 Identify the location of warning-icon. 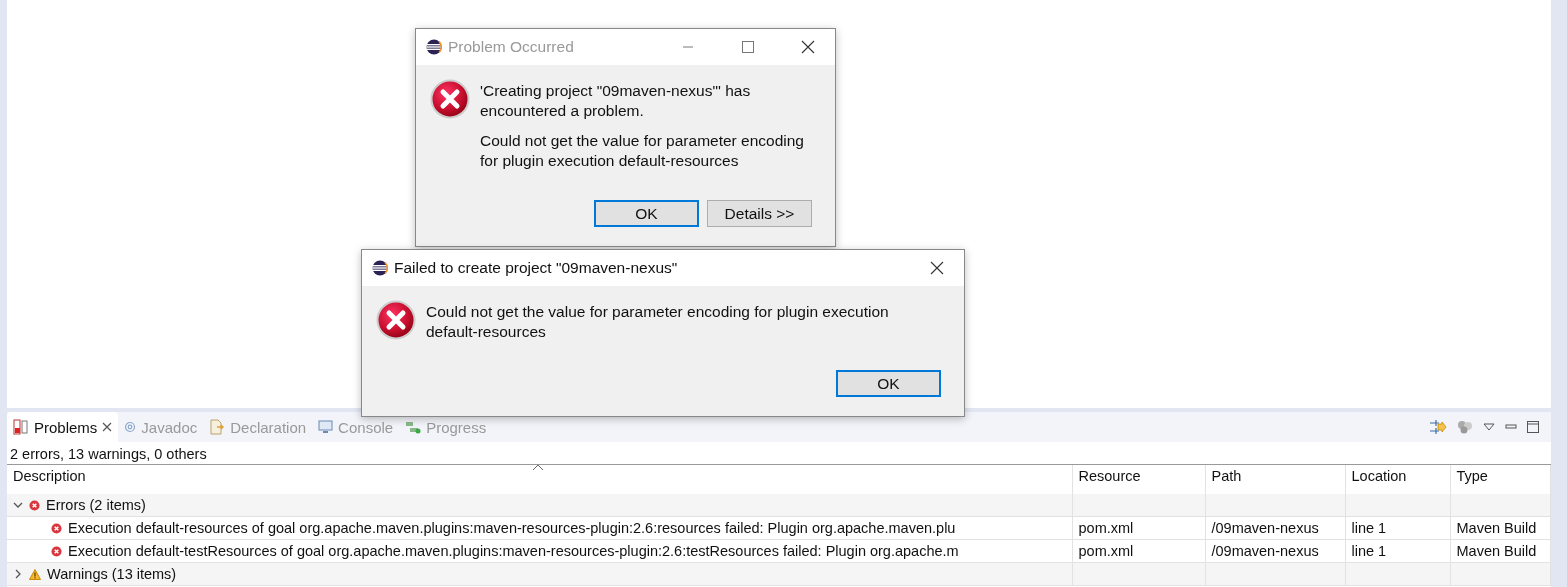
(35, 574).